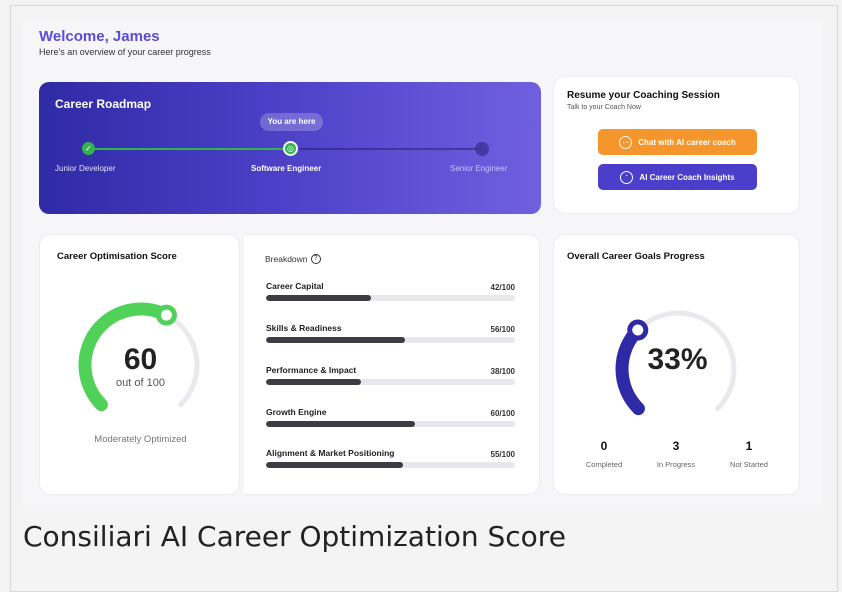  I want to click on roadmap-track-completed, so click(190, 149).